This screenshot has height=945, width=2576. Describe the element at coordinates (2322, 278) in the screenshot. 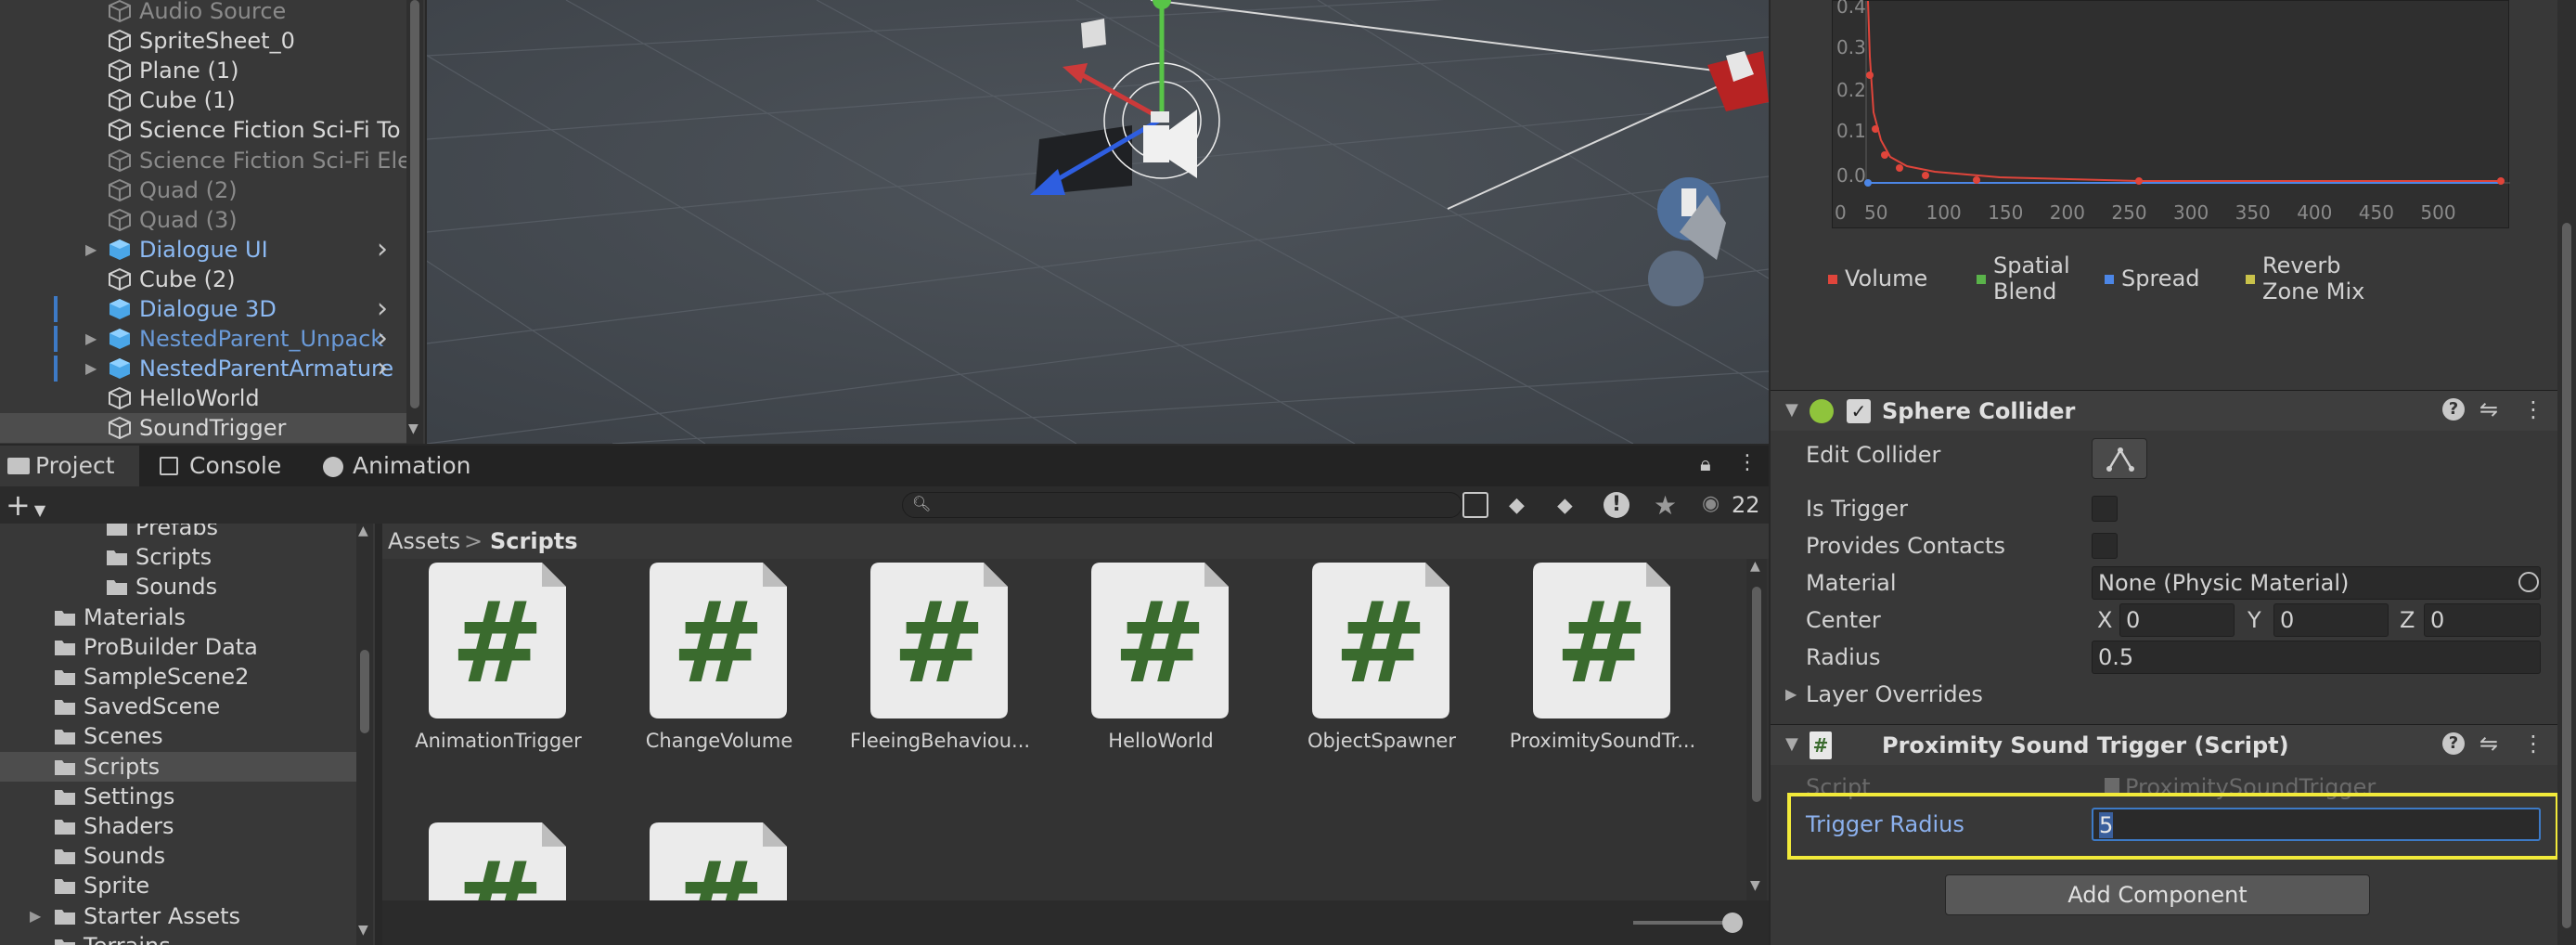

I see `legend-label: Reverb Zone Mix` at that location.